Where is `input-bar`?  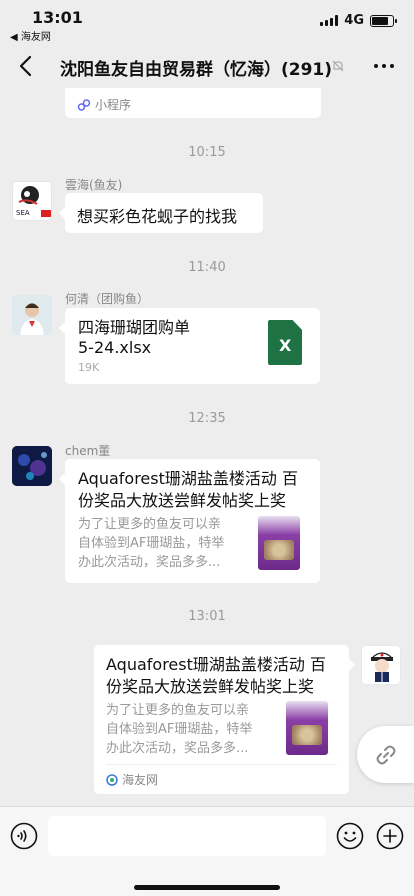
input-bar is located at coordinates (207, 851).